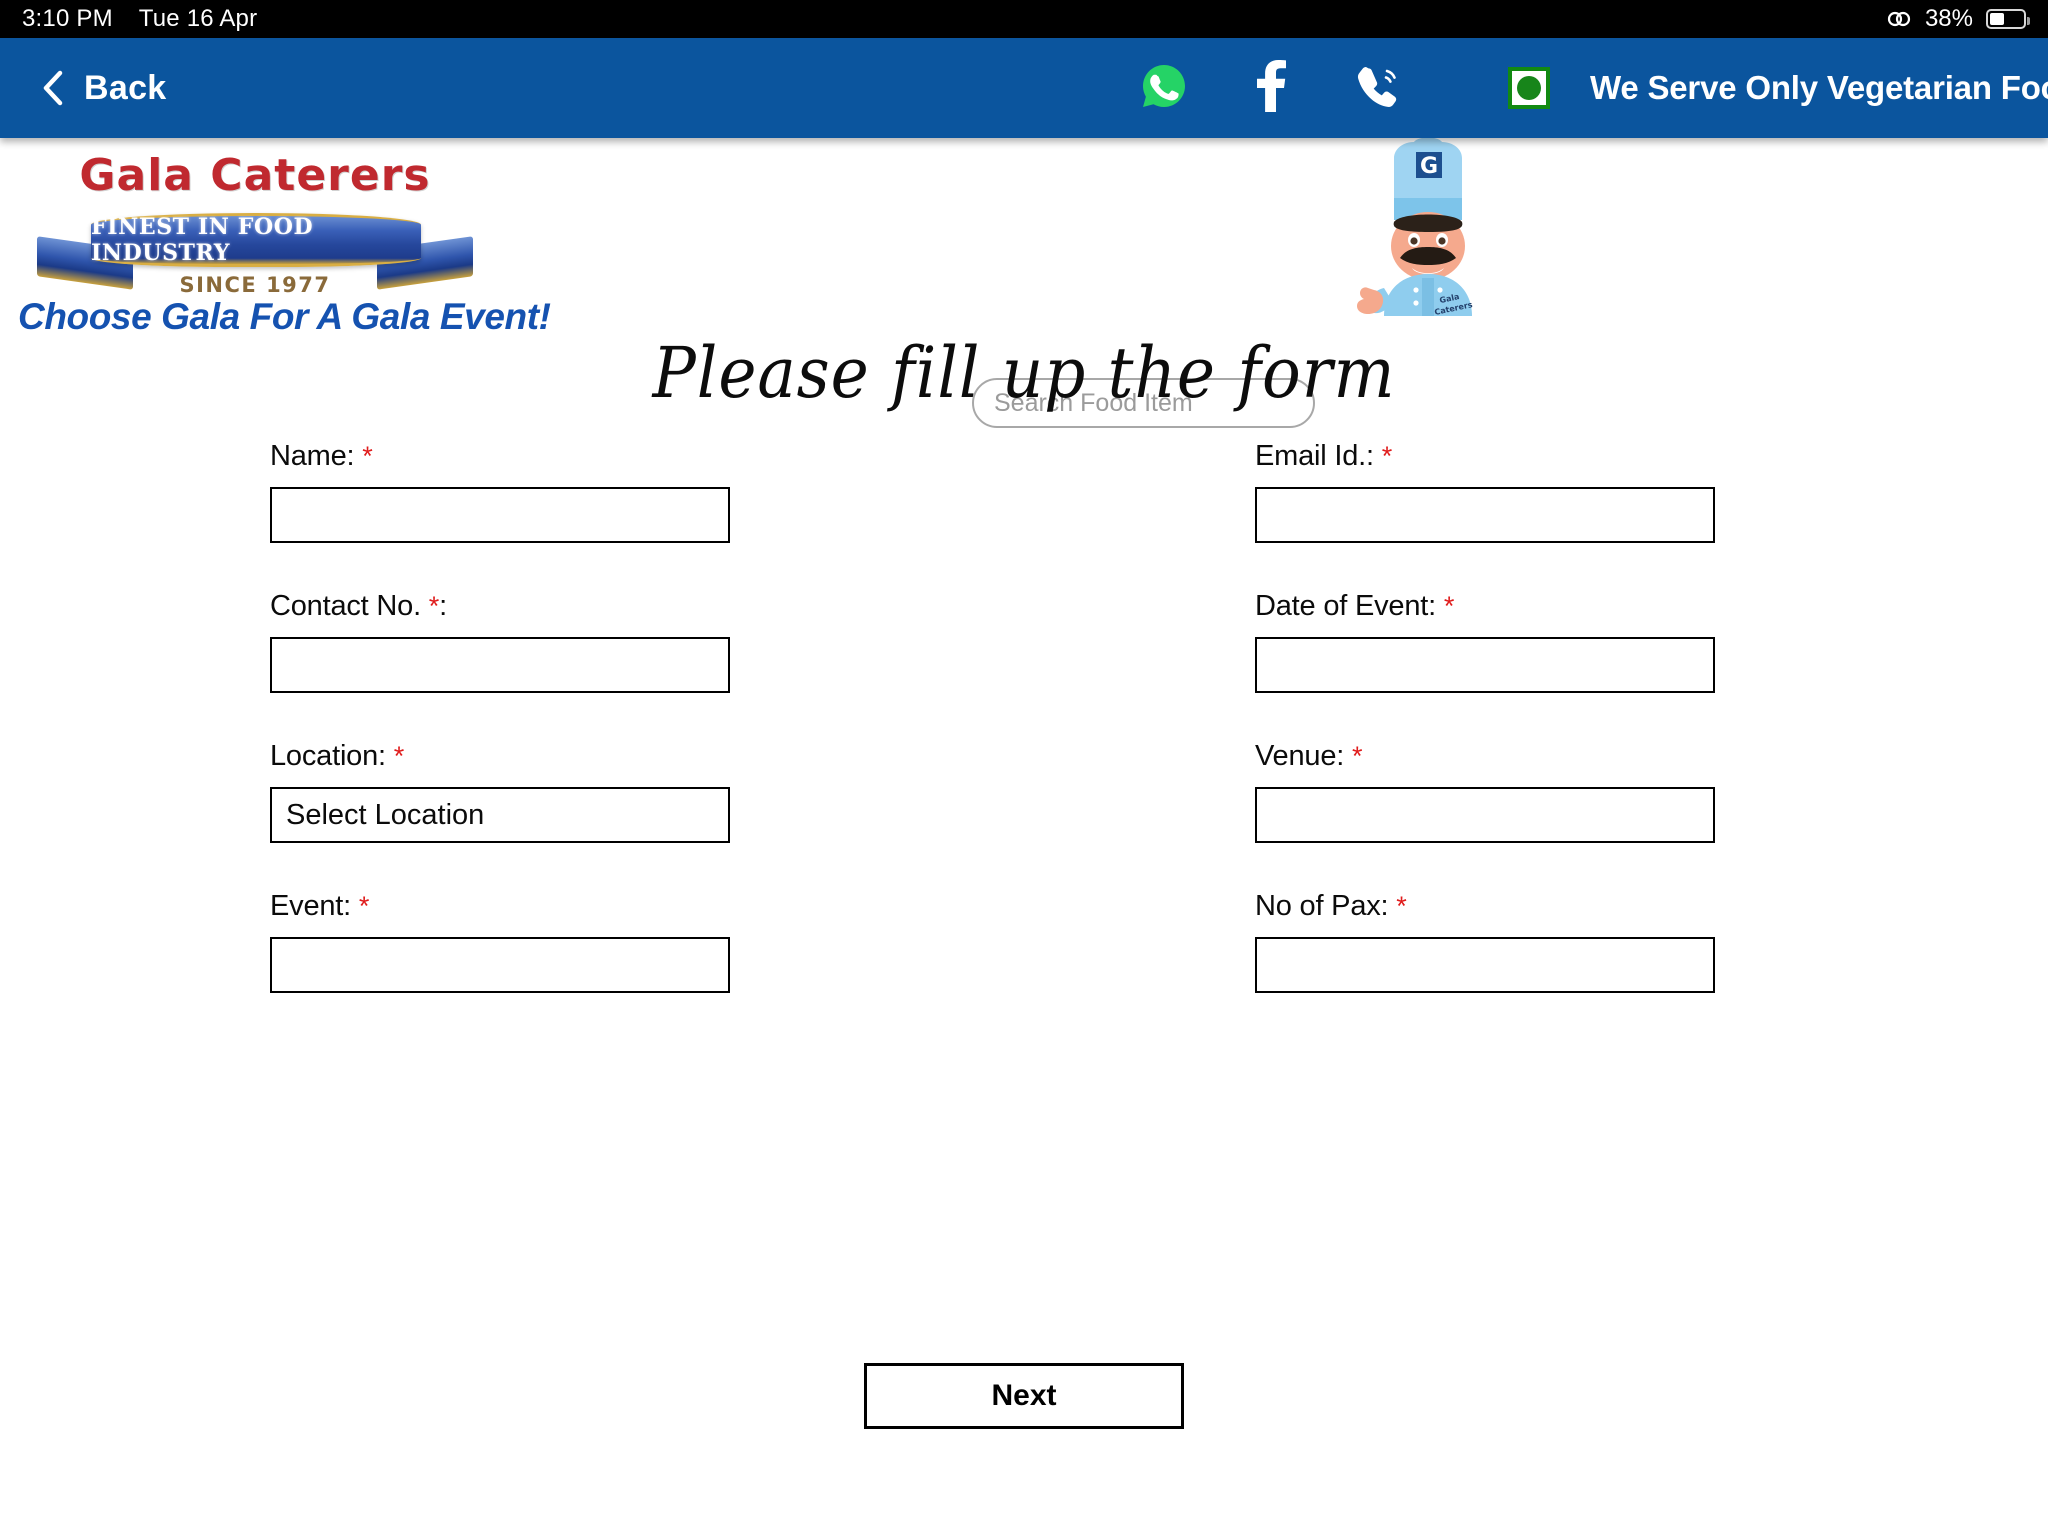  I want to click on field-label-date-of-event: Date of Event: *, so click(1485, 606).